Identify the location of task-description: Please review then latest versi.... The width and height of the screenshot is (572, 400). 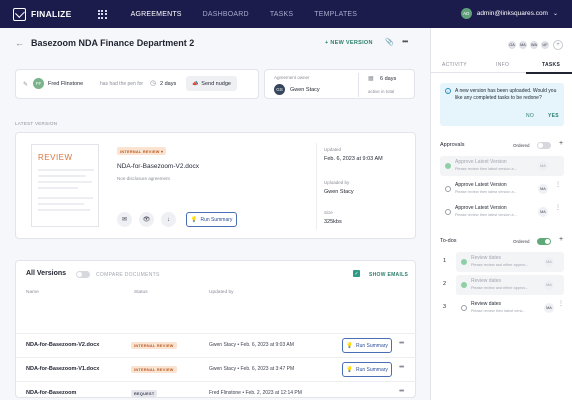
(498, 311).